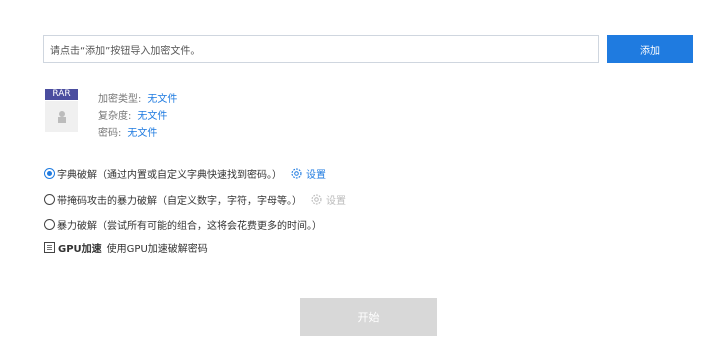  Describe the element at coordinates (61, 116) in the screenshot. I see `rar-file-icon` at that location.